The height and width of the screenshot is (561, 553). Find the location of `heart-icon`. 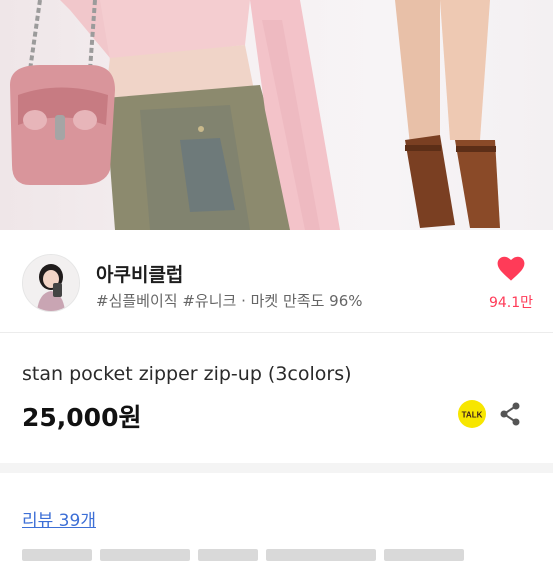

heart-icon is located at coordinates (511, 268).